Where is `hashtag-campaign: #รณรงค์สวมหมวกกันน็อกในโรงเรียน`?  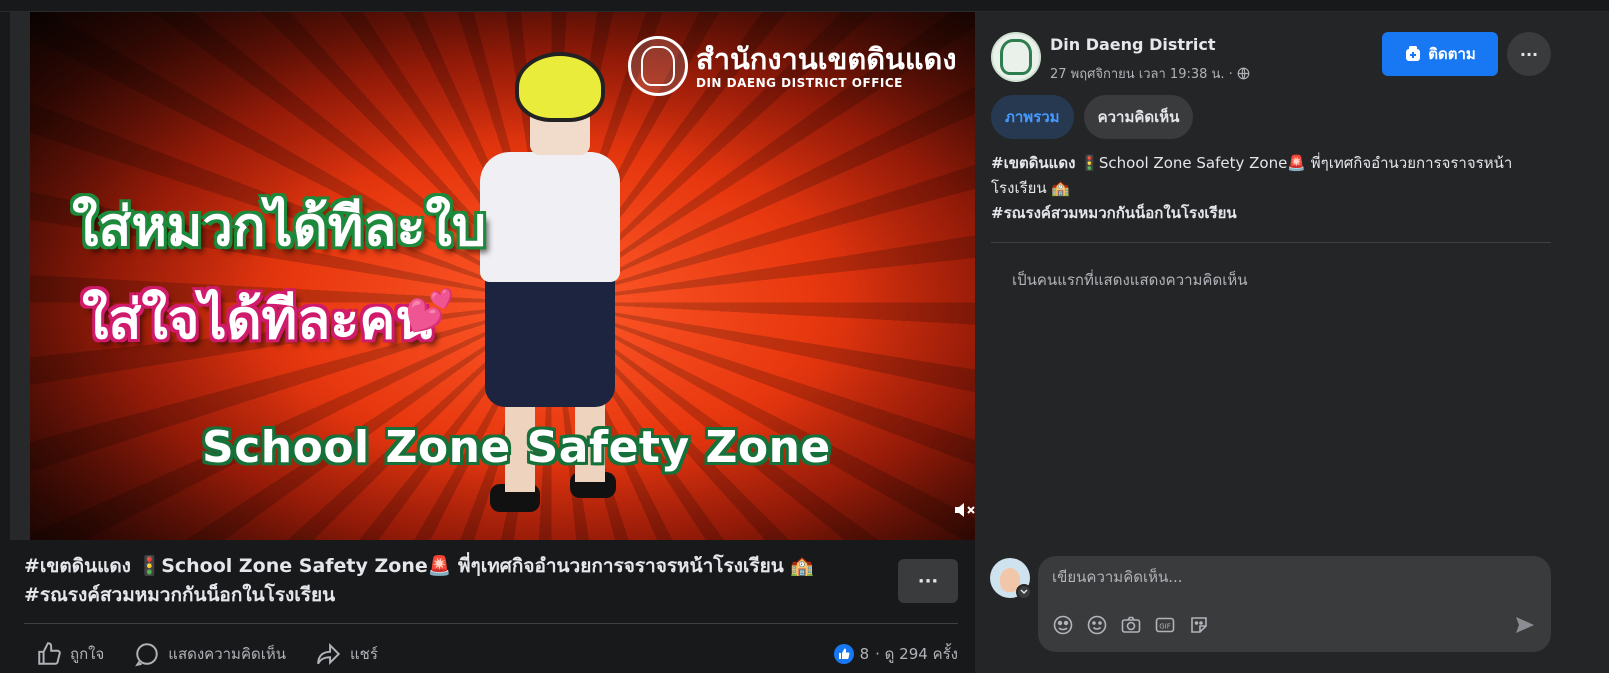
hashtag-campaign: #รณรงค์สวมหมวกกันน็อกในโรงเรียน is located at coordinates (1114, 213).